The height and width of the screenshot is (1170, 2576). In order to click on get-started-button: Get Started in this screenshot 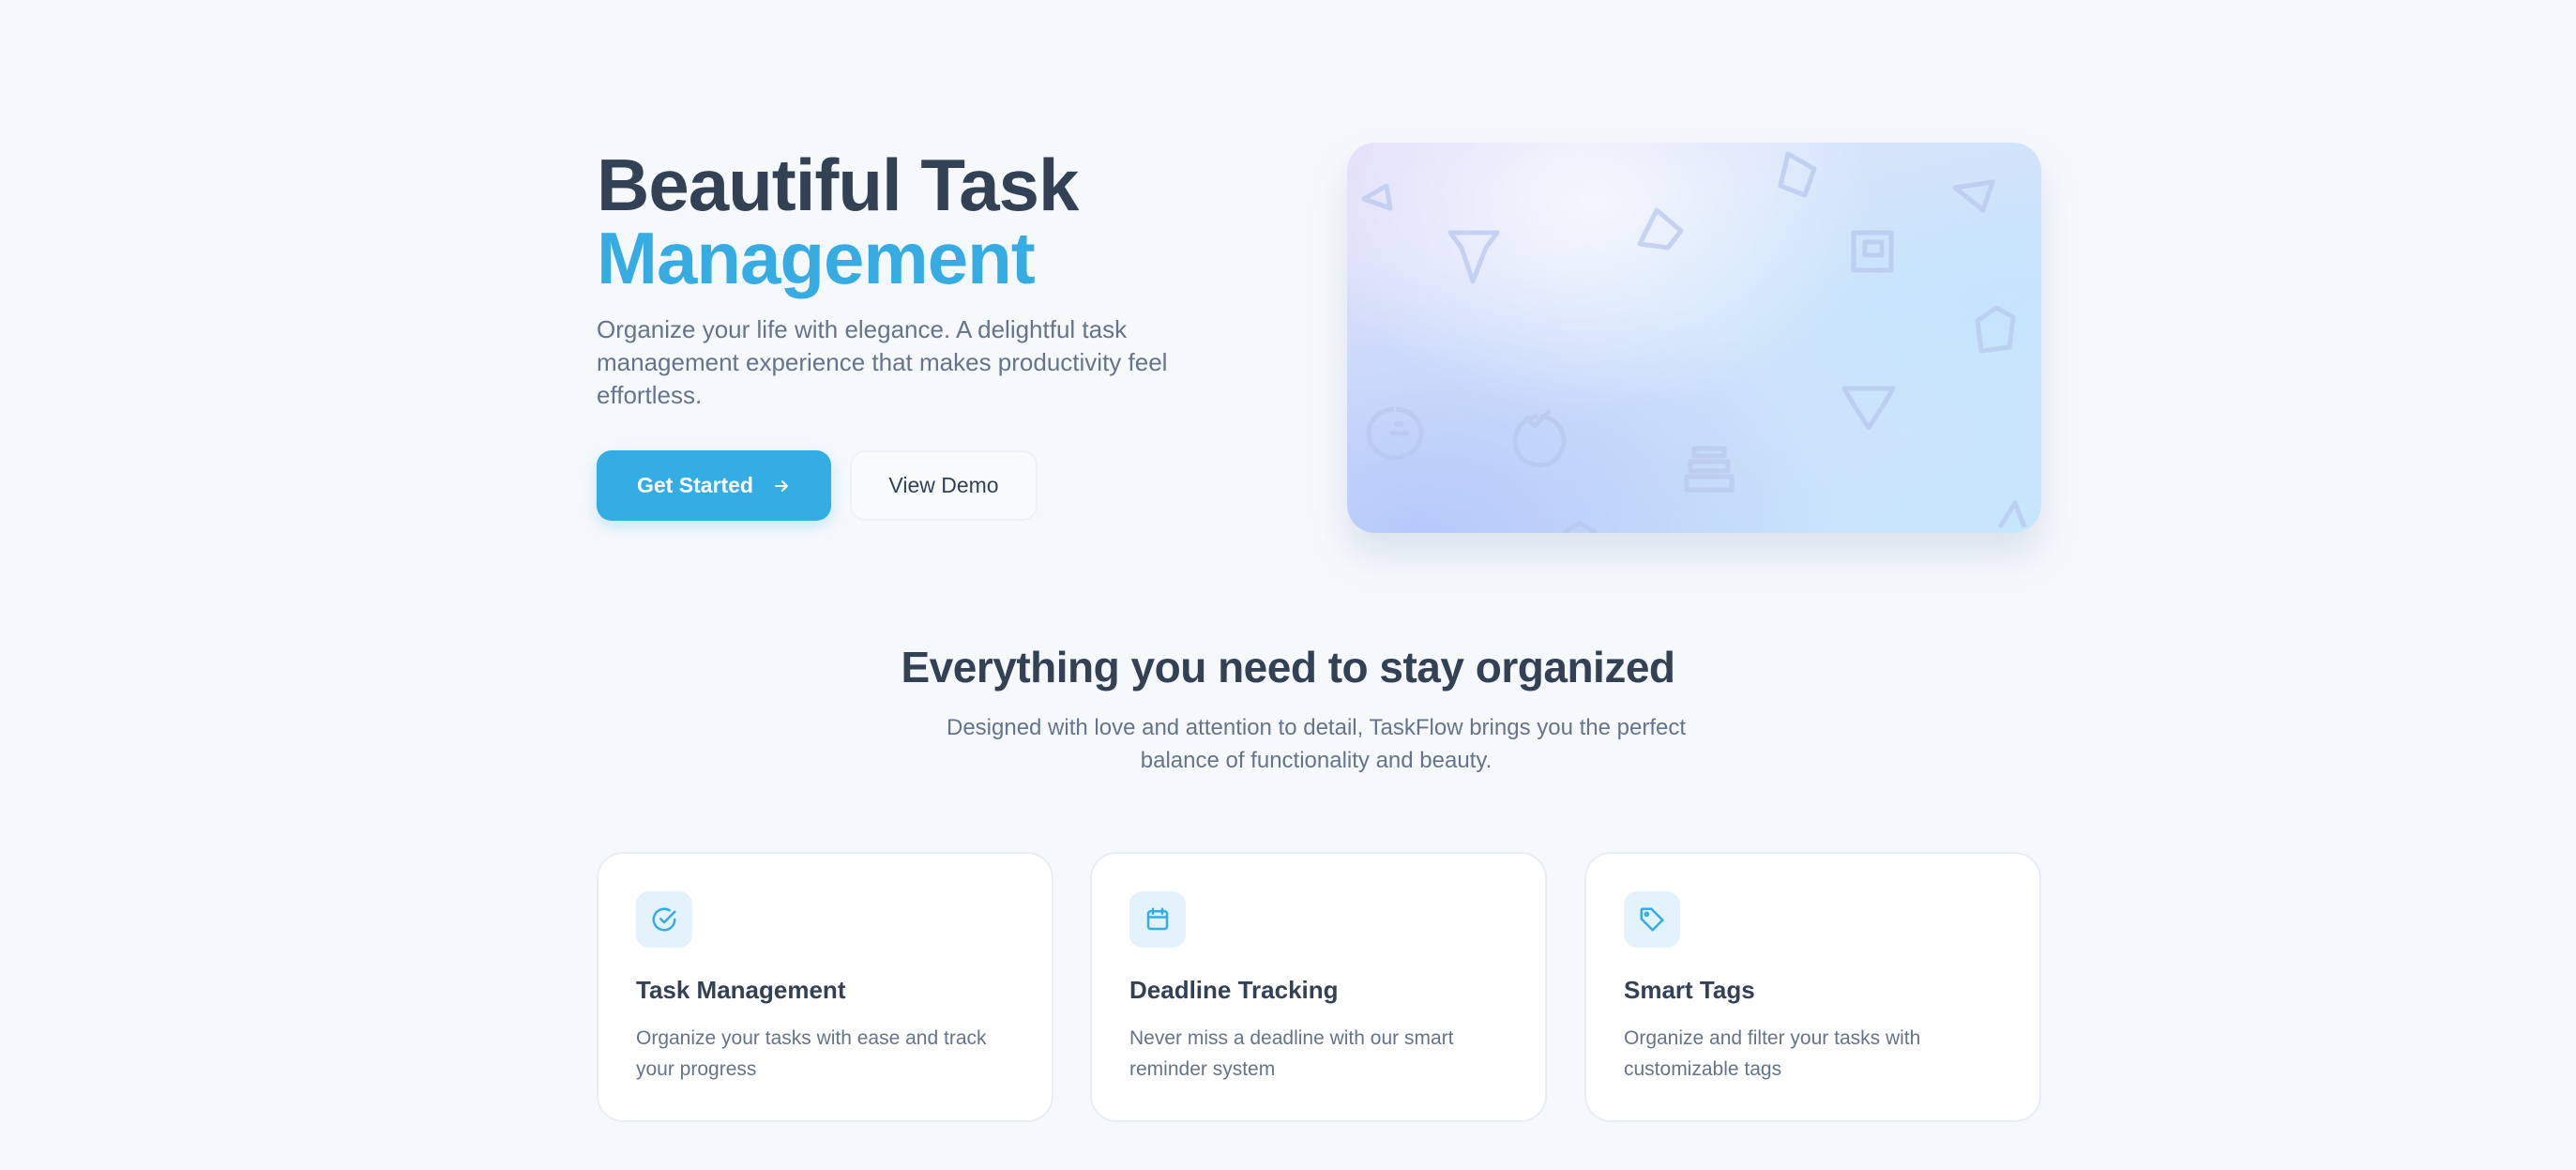, I will do `click(714, 485)`.